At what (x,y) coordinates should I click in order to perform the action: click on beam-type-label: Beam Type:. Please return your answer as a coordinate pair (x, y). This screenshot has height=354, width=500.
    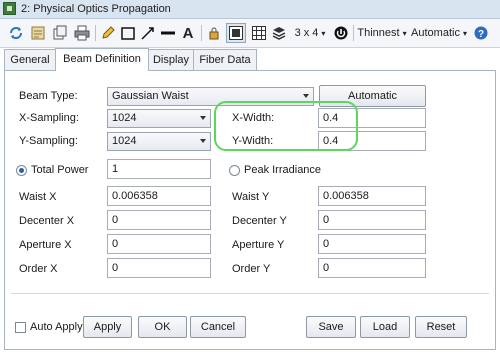
    Looking at the image, I should click on (48, 96).